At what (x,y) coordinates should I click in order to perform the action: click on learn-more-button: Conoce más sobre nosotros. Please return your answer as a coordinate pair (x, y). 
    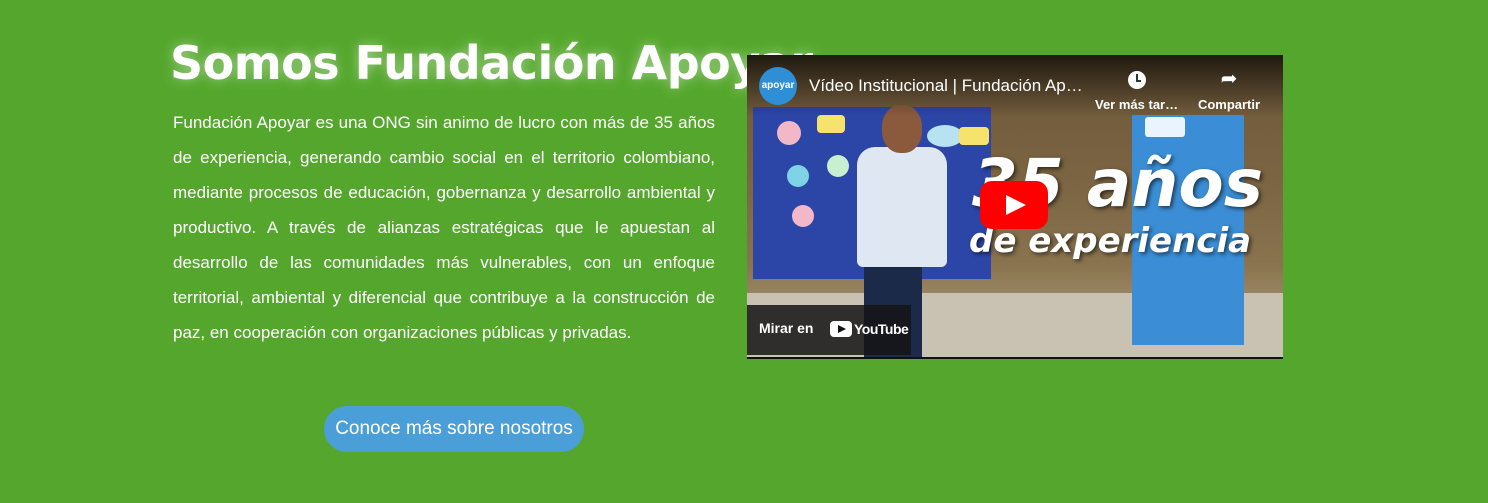
    Looking at the image, I should click on (454, 429).